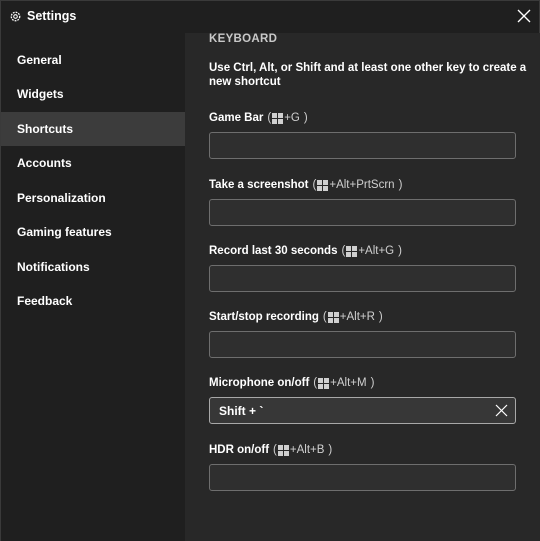 This screenshot has height=541, width=540. I want to click on shortcut-label-record-last-30: Record last 30 seconds ( +Alt+G ), so click(305, 251).